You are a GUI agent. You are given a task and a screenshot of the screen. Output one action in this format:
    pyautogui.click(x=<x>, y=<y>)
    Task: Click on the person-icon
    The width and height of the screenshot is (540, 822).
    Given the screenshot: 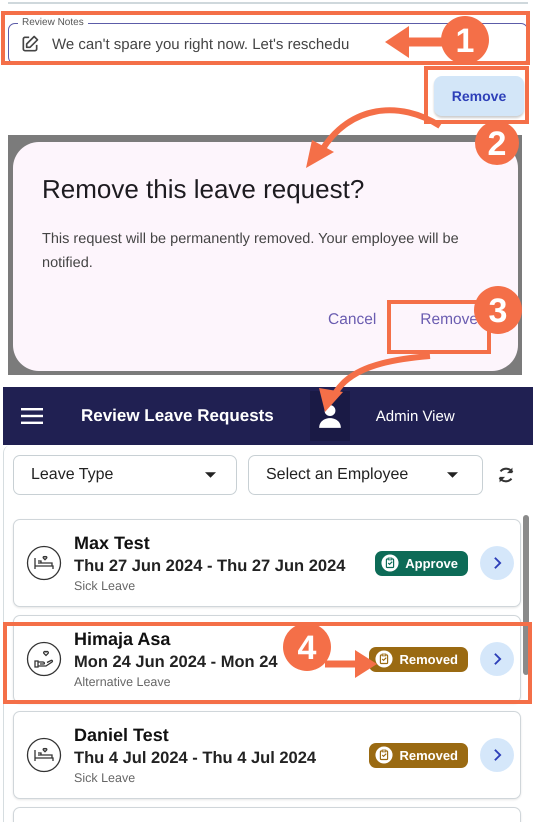 What is the action you would take?
    pyautogui.click(x=329, y=416)
    